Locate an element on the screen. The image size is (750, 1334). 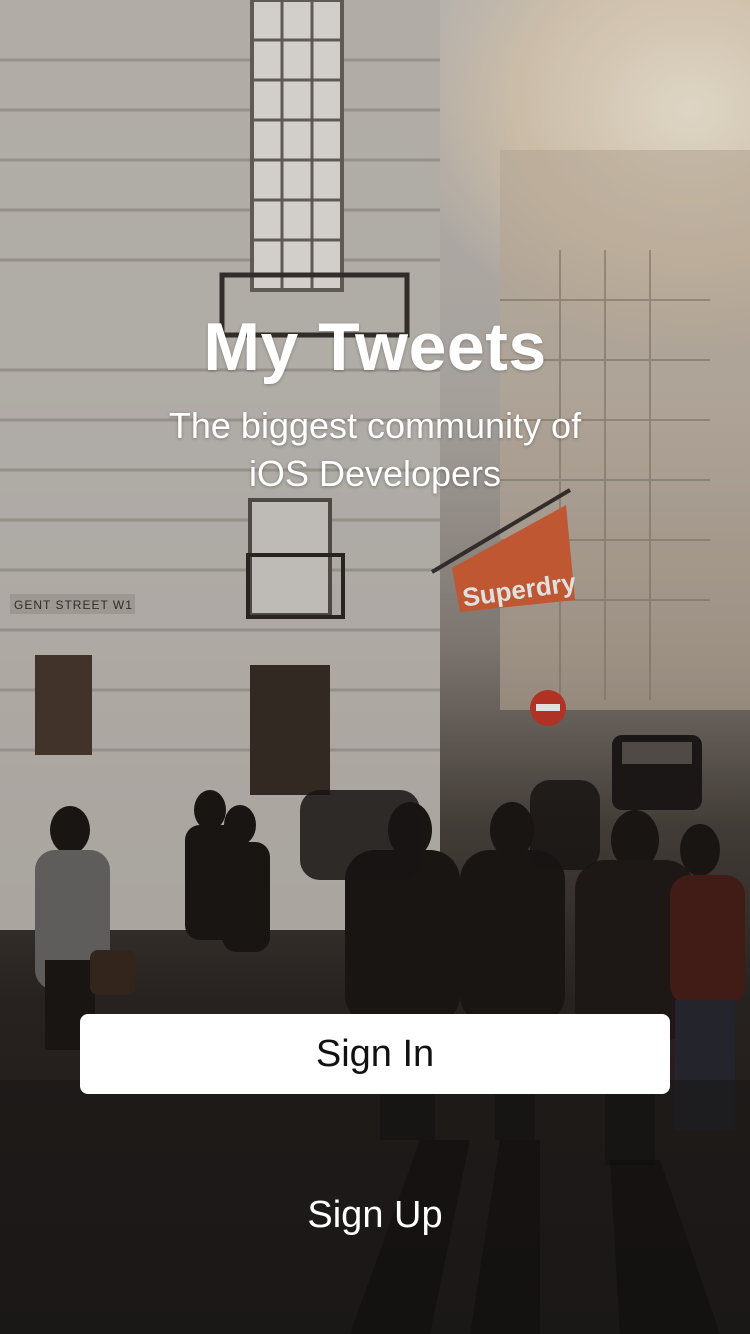
sign-up-button: Sign Up is located at coordinates (375, 1215).